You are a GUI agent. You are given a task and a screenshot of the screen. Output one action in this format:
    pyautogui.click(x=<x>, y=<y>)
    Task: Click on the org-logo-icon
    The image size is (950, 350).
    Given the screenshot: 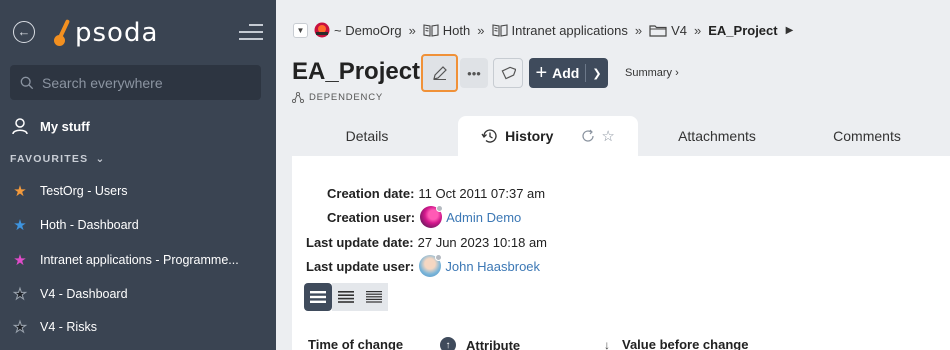 What is the action you would take?
    pyautogui.click(x=322, y=30)
    